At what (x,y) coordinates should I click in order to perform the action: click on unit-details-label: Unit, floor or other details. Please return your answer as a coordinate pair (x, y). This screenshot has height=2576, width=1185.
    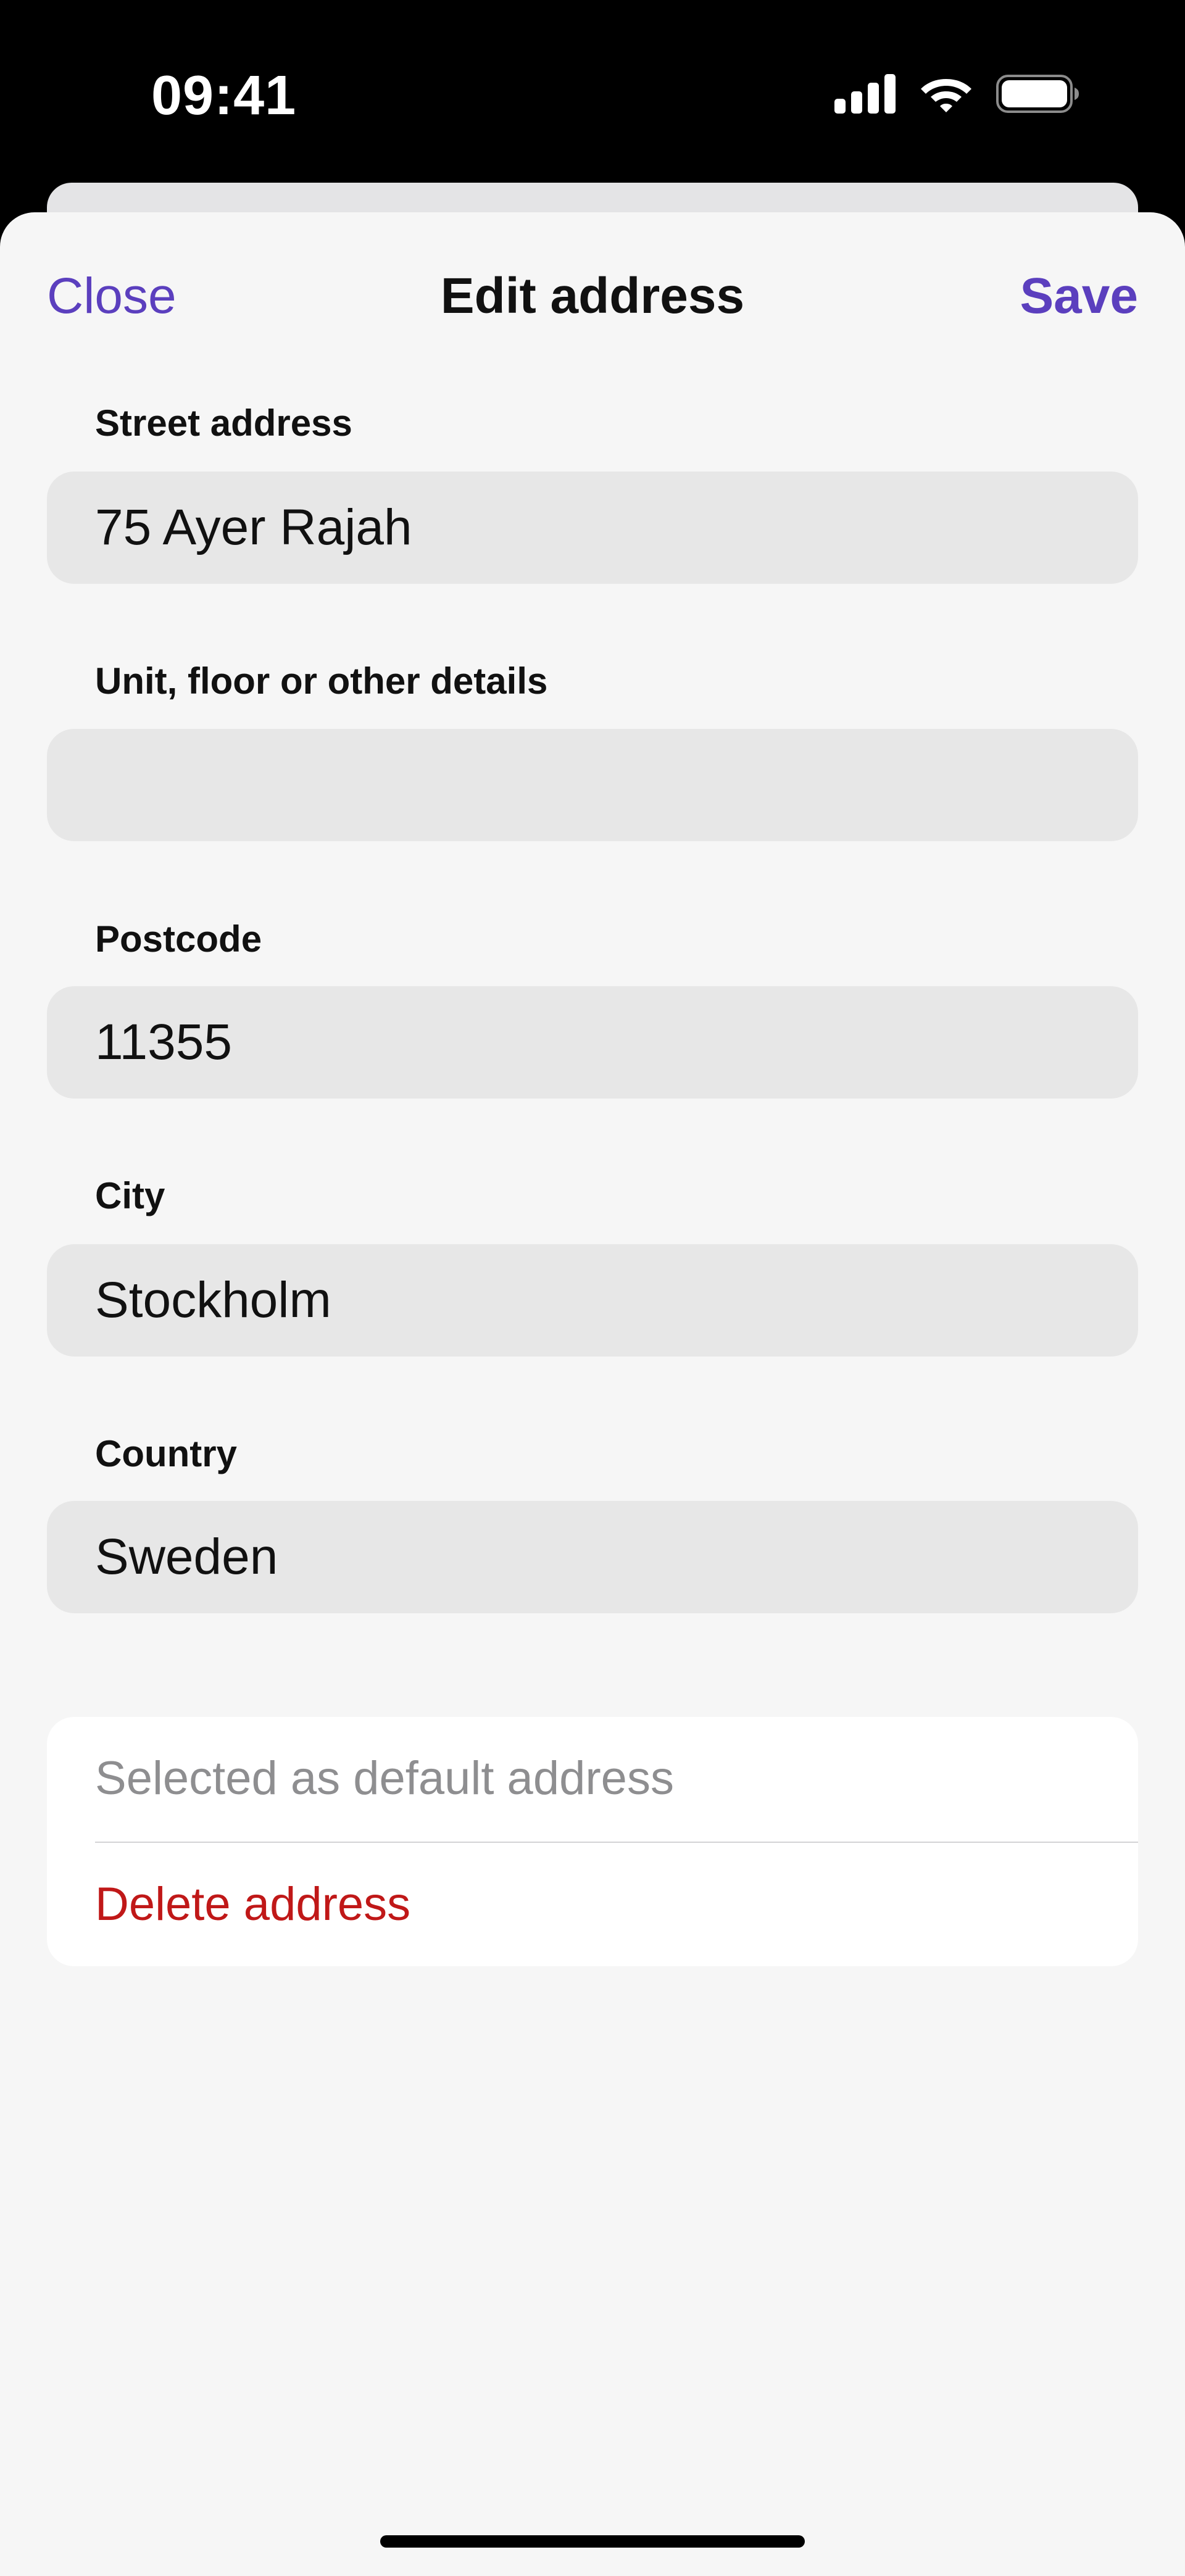
    Looking at the image, I should click on (322, 681).